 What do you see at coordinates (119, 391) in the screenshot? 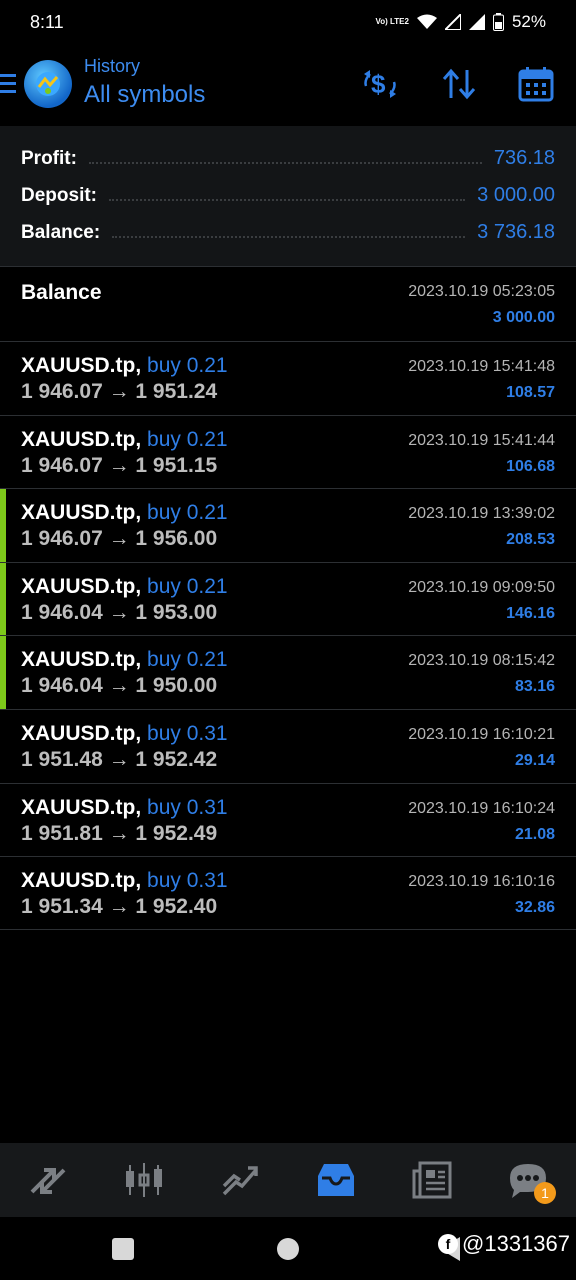
I see `trade-prices: 1 946.07 → 1 951.24` at bounding box center [119, 391].